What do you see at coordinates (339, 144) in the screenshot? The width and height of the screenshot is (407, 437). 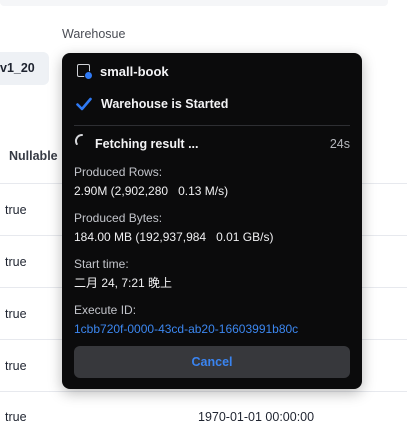 I see `elapsed-time: 24s` at bounding box center [339, 144].